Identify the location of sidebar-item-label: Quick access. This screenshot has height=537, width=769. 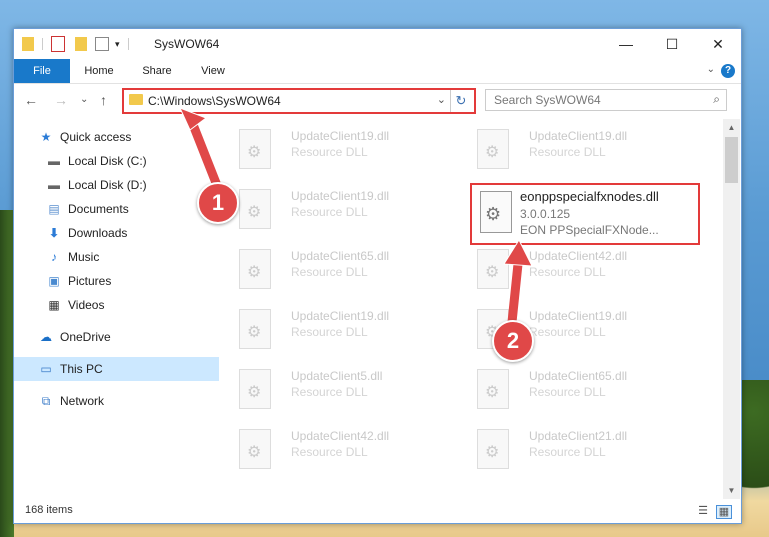
(96, 137).